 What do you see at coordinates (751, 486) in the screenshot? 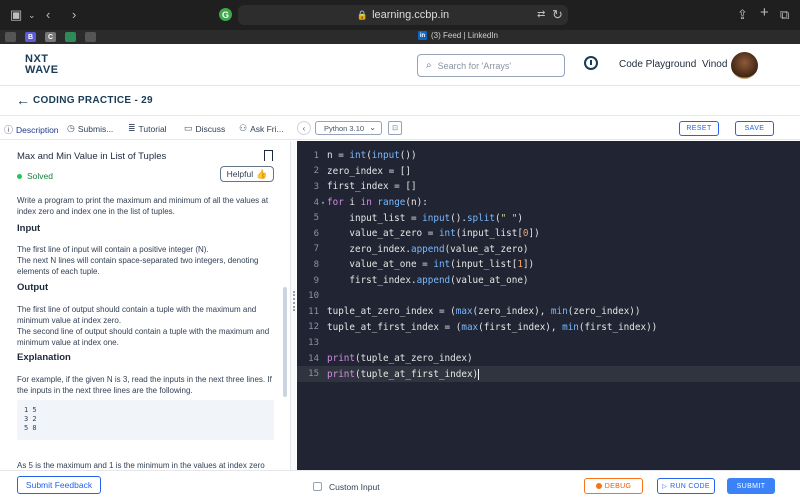
I see `submit-button: SUBMIT` at bounding box center [751, 486].